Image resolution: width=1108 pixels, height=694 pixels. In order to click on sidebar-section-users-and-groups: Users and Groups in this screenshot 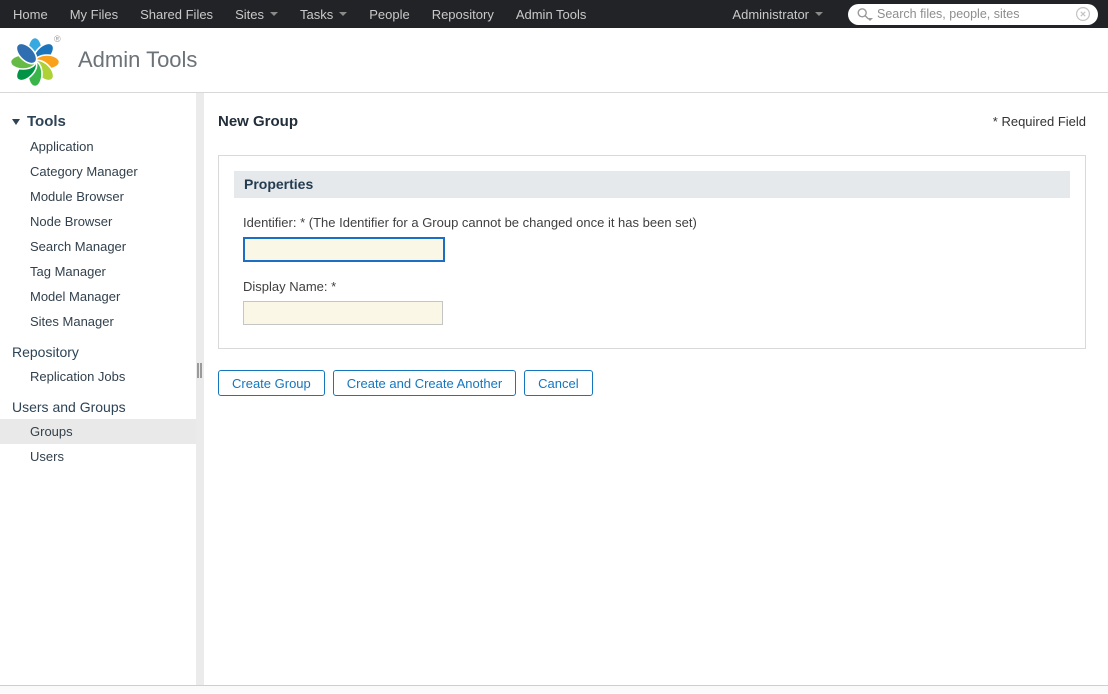, I will do `click(69, 407)`.